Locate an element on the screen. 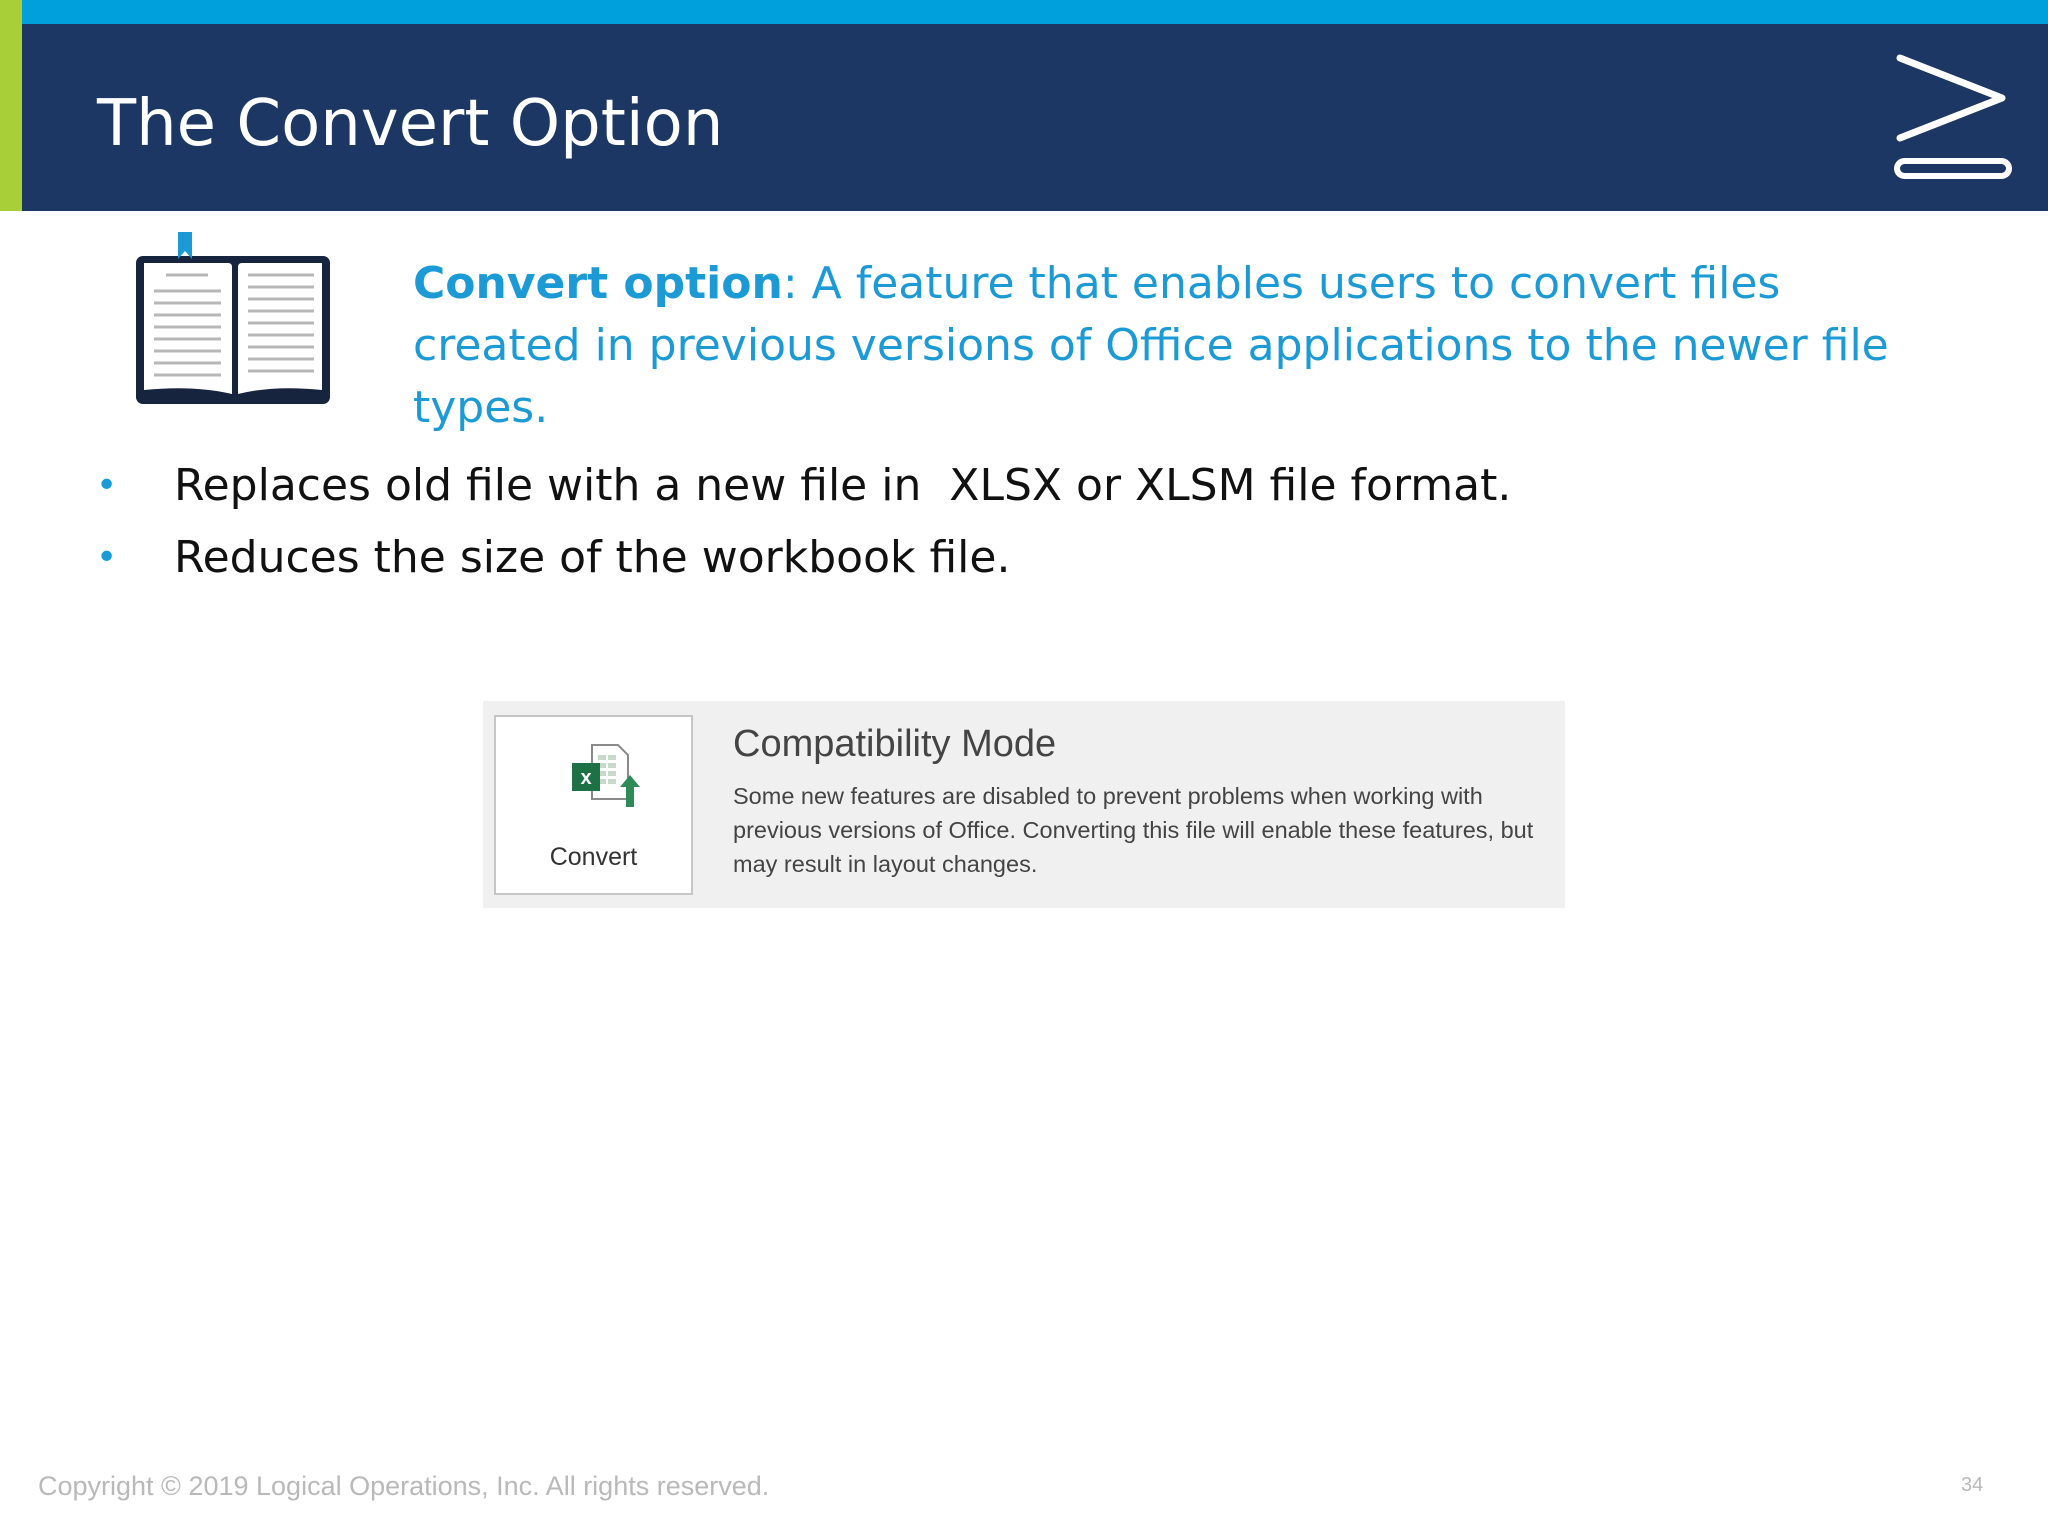  bullet-text: Reduces the size of the workbook file. is located at coordinates (592, 557).